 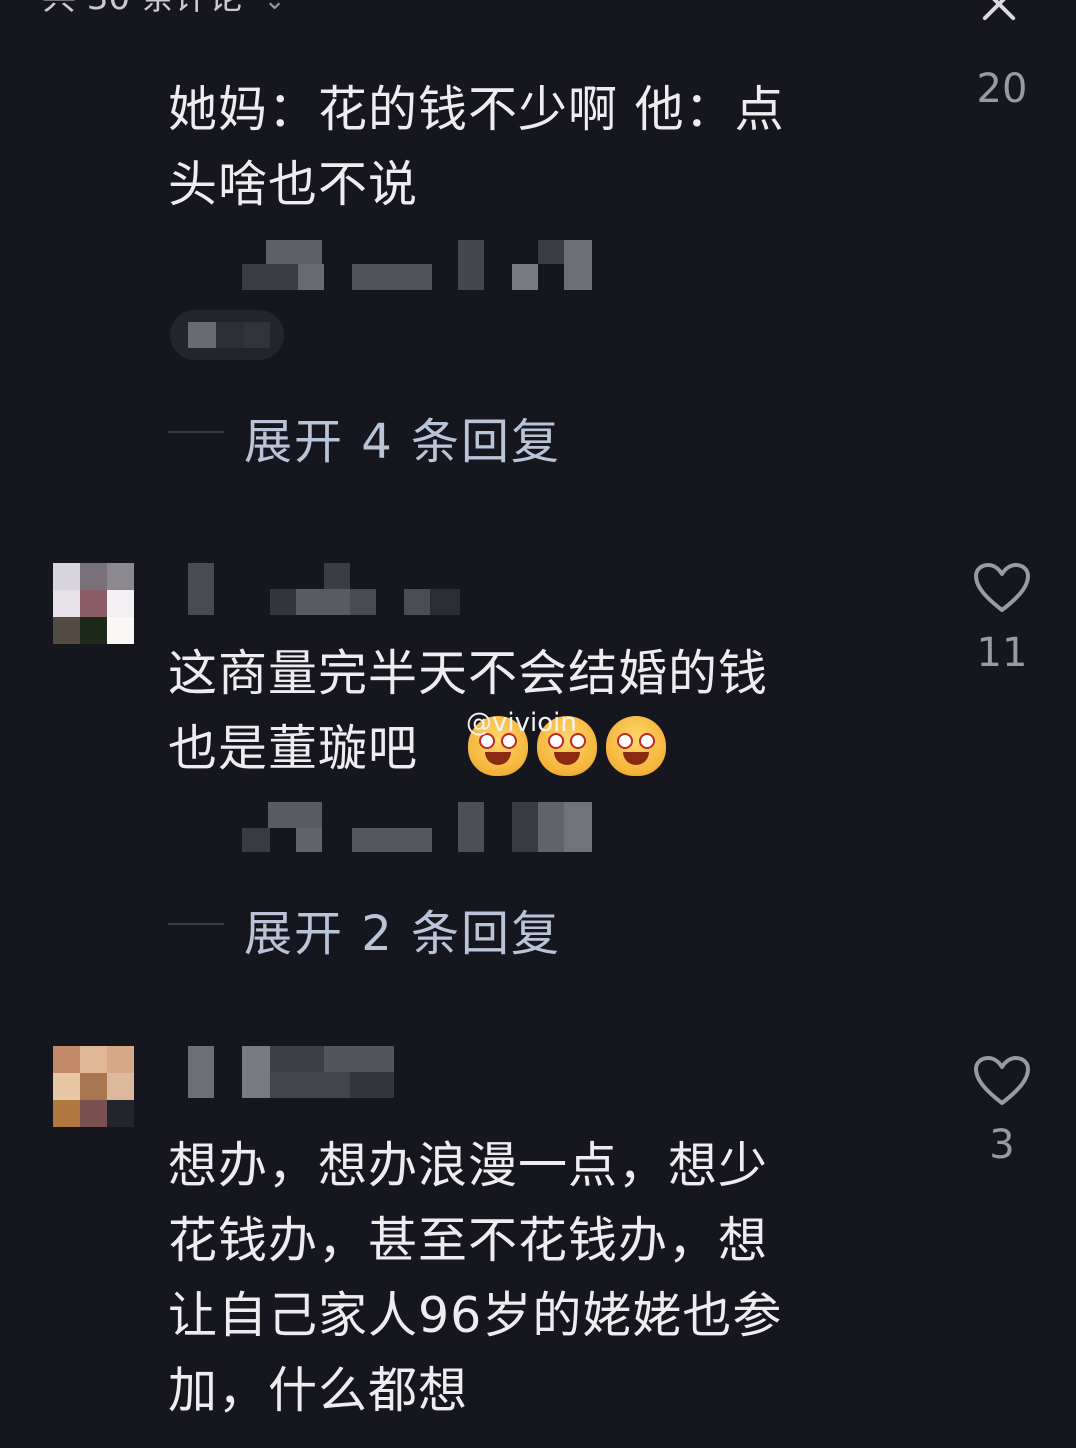 I want to click on like-count: 20, so click(x=1002, y=89).